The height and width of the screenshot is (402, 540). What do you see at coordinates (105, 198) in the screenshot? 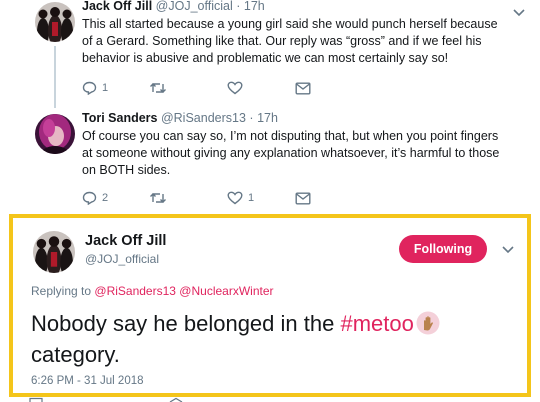
I see `reply-count: 2` at bounding box center [105, 198].